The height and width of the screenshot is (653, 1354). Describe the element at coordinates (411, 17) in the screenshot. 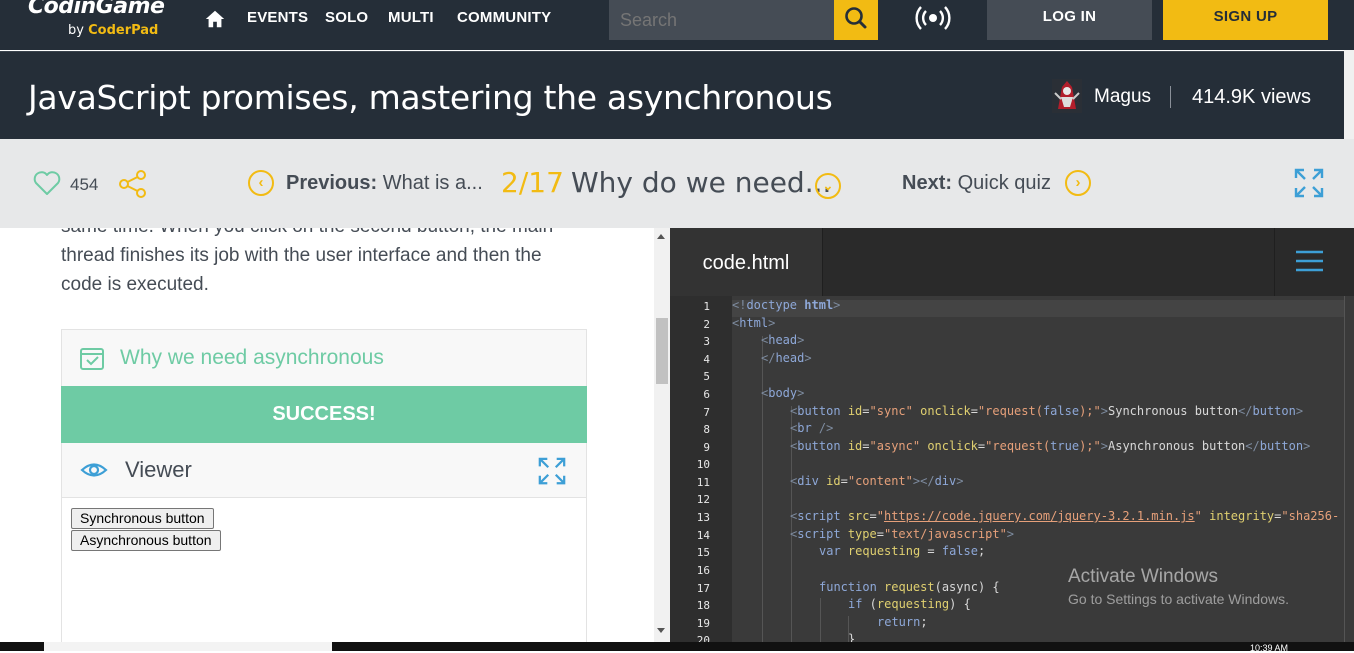

I see `nav-multi: MULTI` at that location.